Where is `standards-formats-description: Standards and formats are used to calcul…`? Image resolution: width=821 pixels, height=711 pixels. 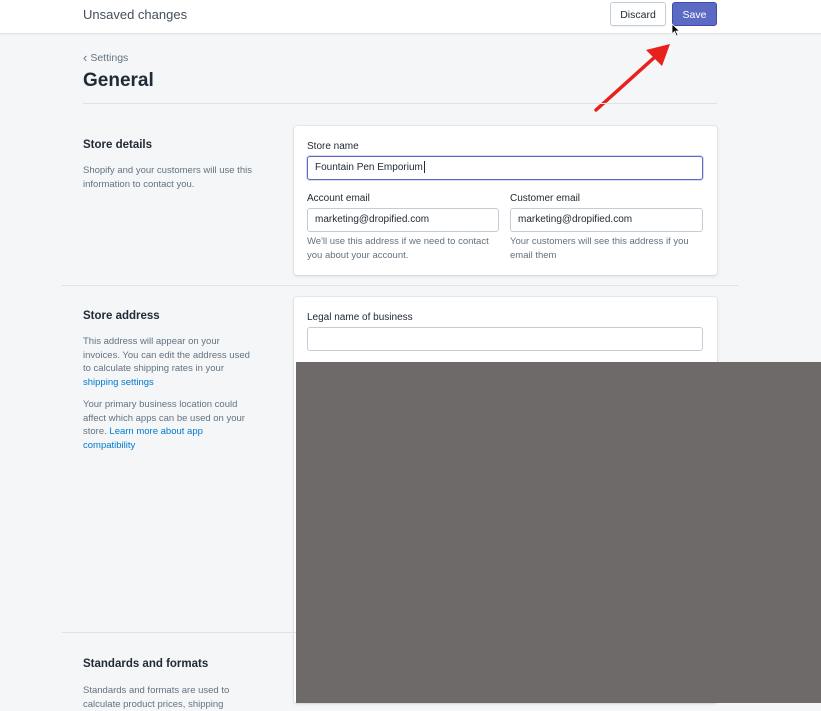 standards-formats-description: Standards and formats are used to calcul… is located at coordinates (156, 697).